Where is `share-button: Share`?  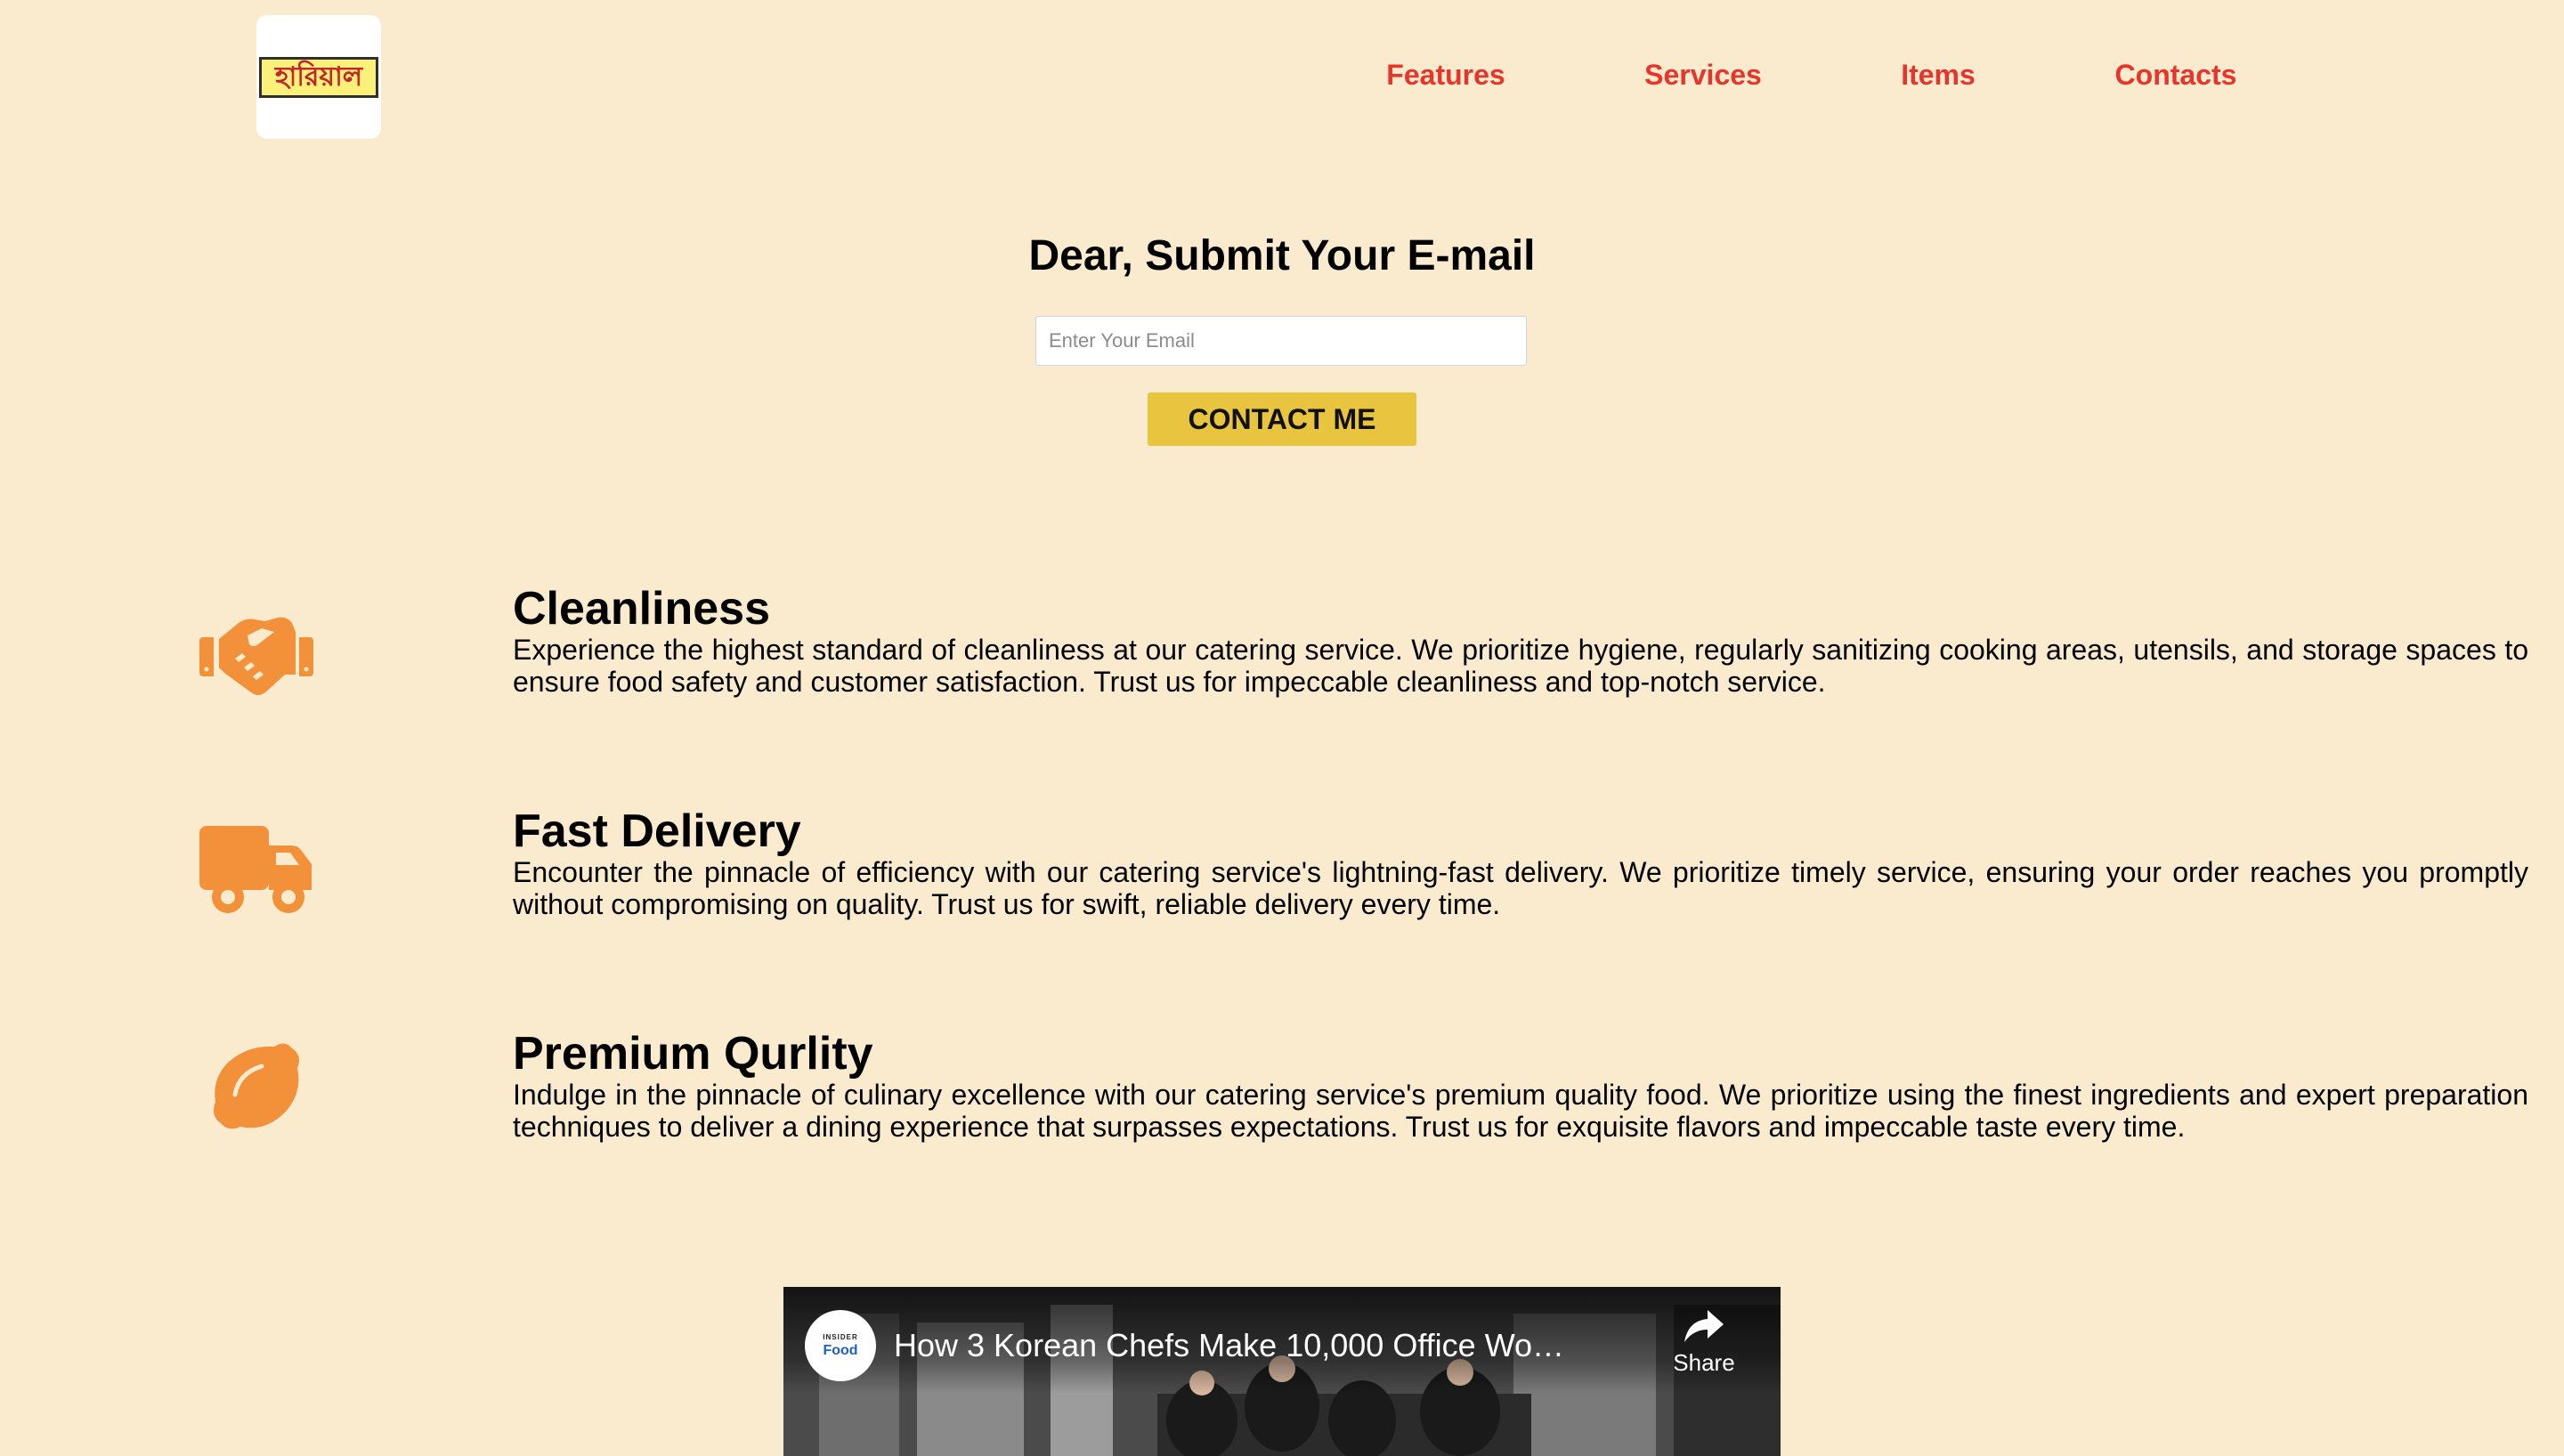 share-button: Share is located at coordinates (1704, 1341).